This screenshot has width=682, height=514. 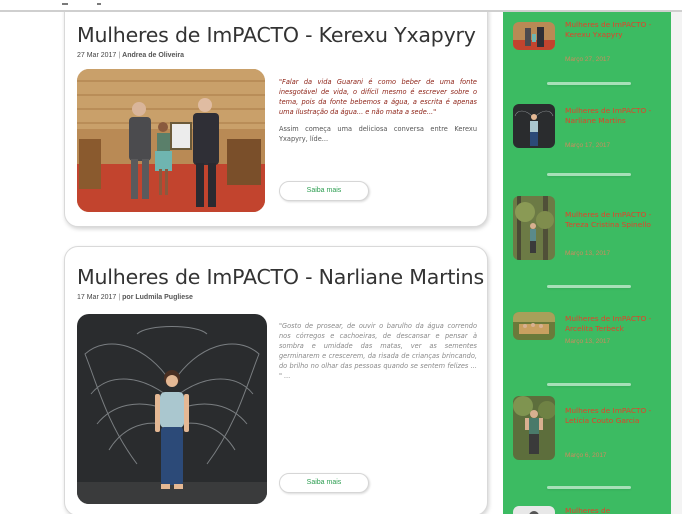 I want to click on post-title: Mulheres de ImPACTO - Kerexu Yxapyry, so click(x=276, y=35).